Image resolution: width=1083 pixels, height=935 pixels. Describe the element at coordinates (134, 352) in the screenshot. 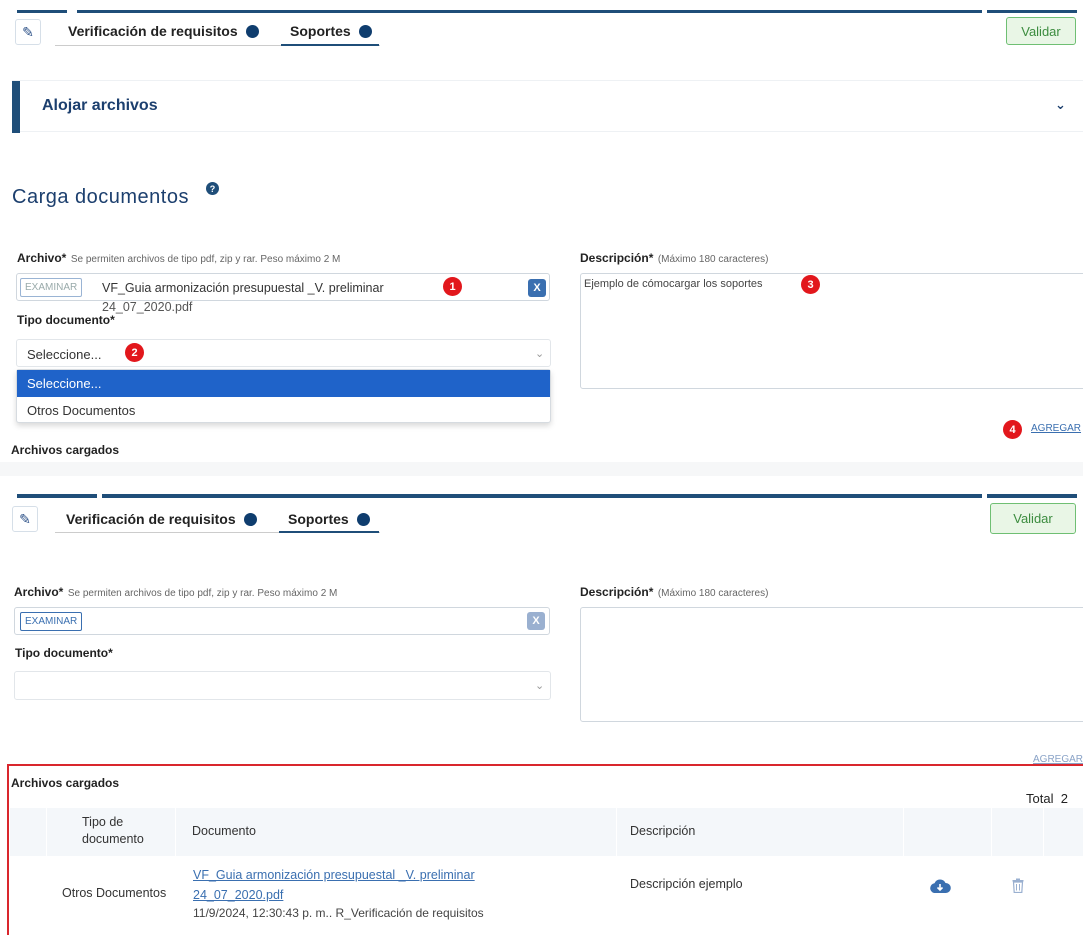

I see `step-badge-2: 2` at that location.